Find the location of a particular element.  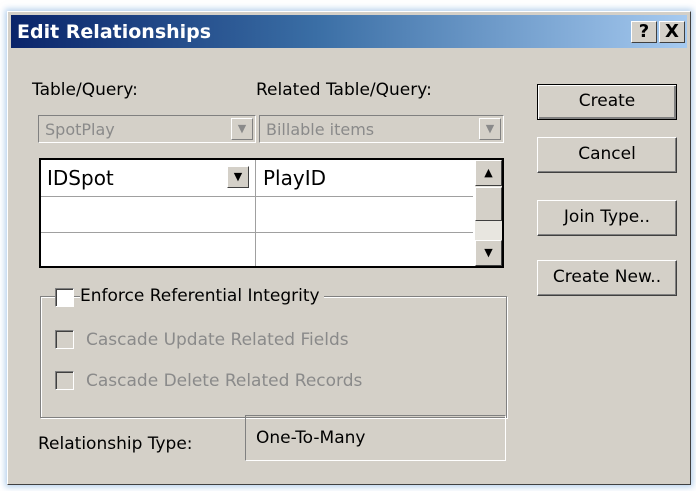

table-query-value: SpotPlay is located at coordinates (80, 129).